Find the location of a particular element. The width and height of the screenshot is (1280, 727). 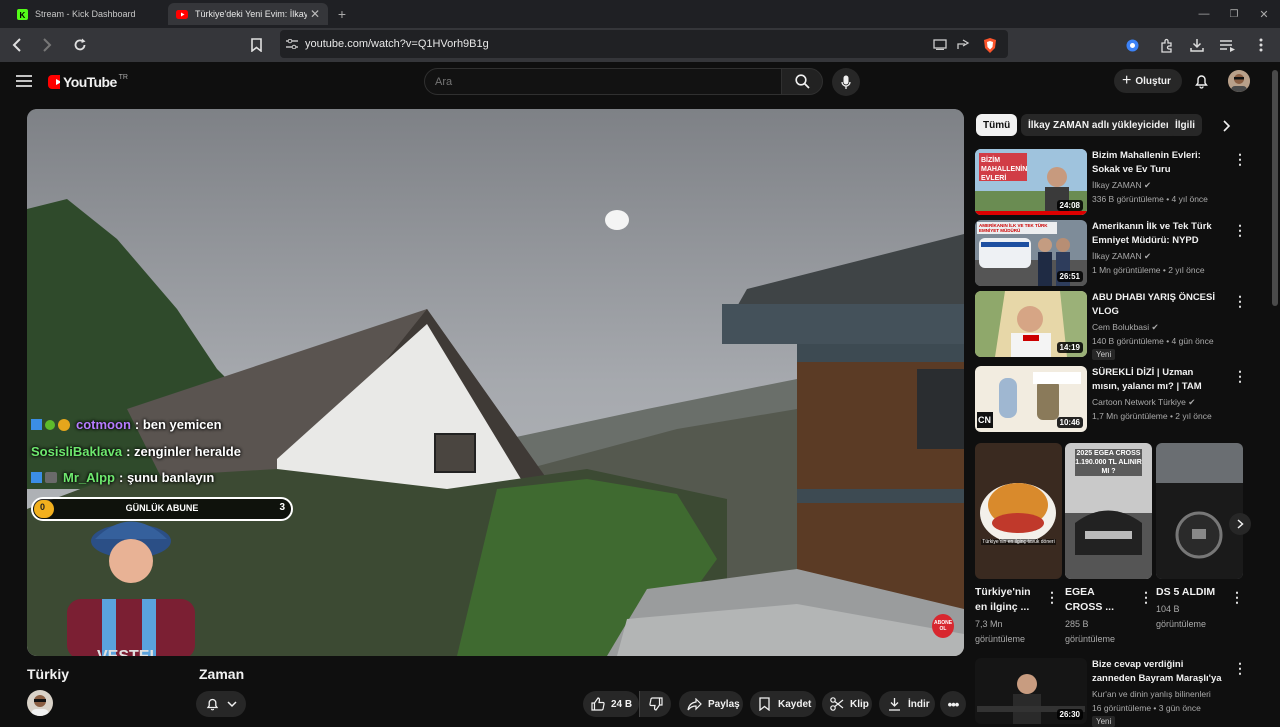

short-title: DS 5 ALDIM is located at coordinates (1191, 592).